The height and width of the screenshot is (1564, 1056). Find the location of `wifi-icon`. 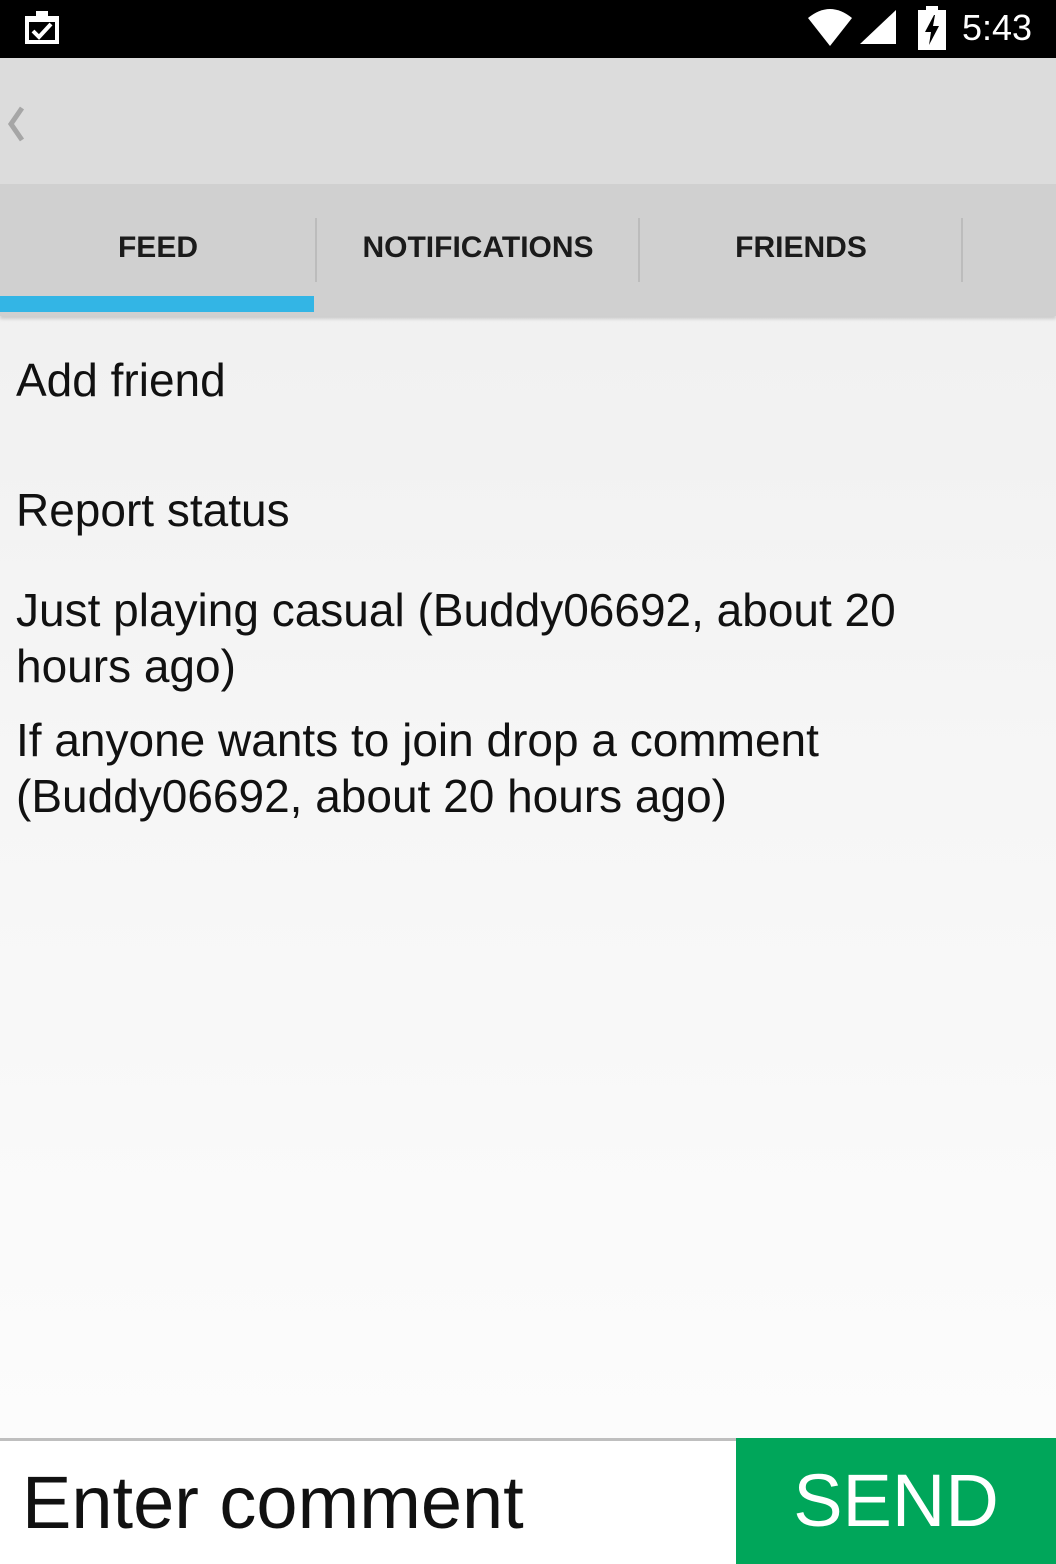

wifi-icon is located at coordinates (830, 29).